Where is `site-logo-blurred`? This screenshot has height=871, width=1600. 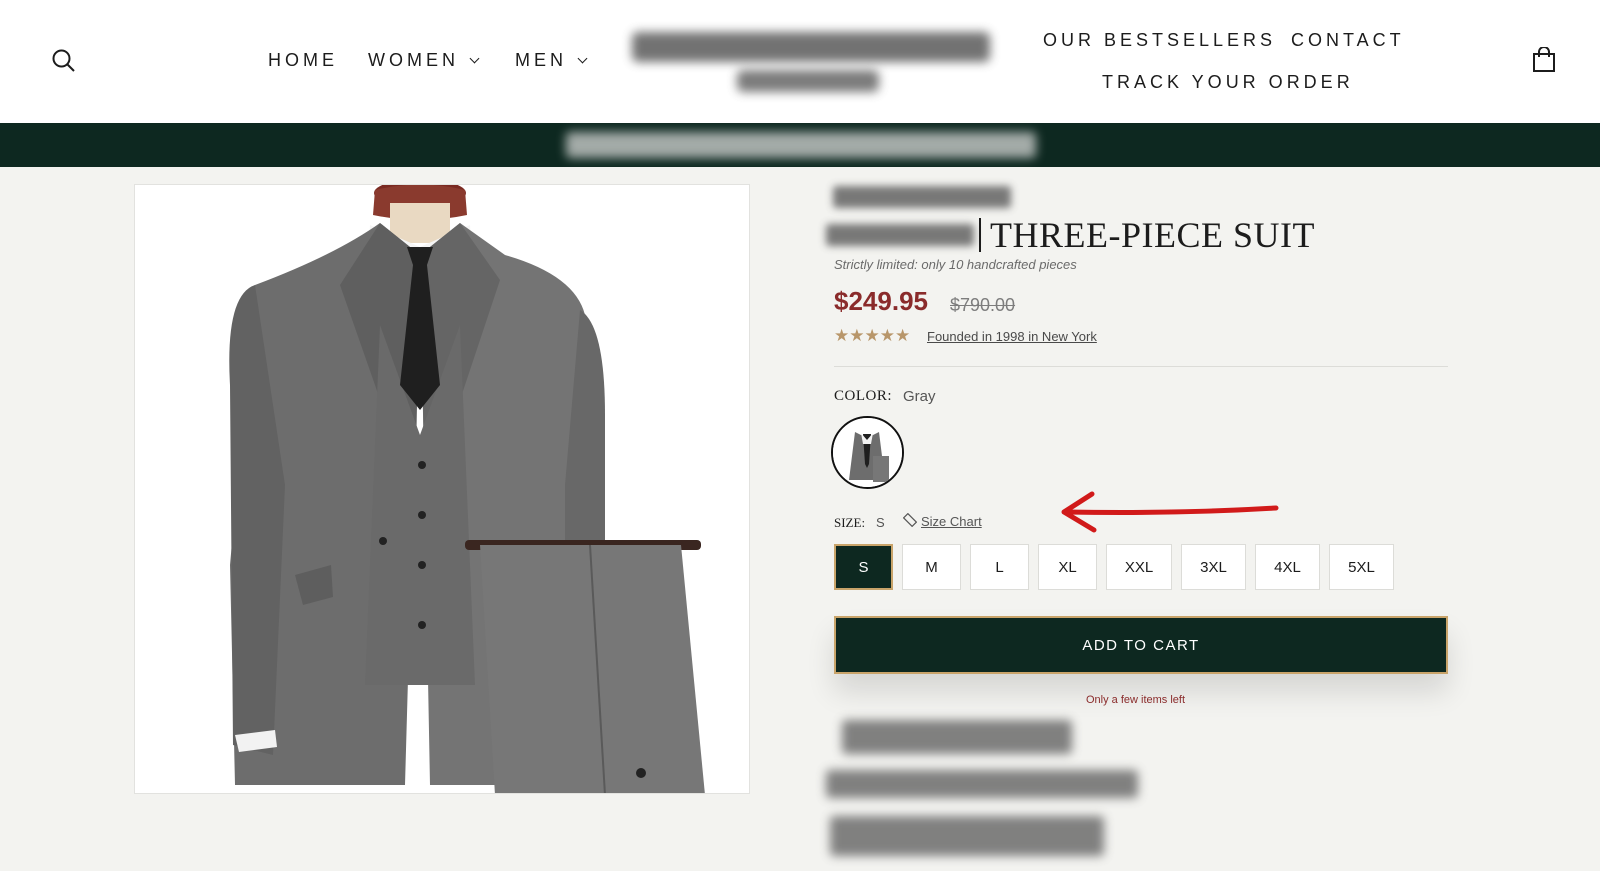
site-logo-blurred is located at coordinates (811, 62).